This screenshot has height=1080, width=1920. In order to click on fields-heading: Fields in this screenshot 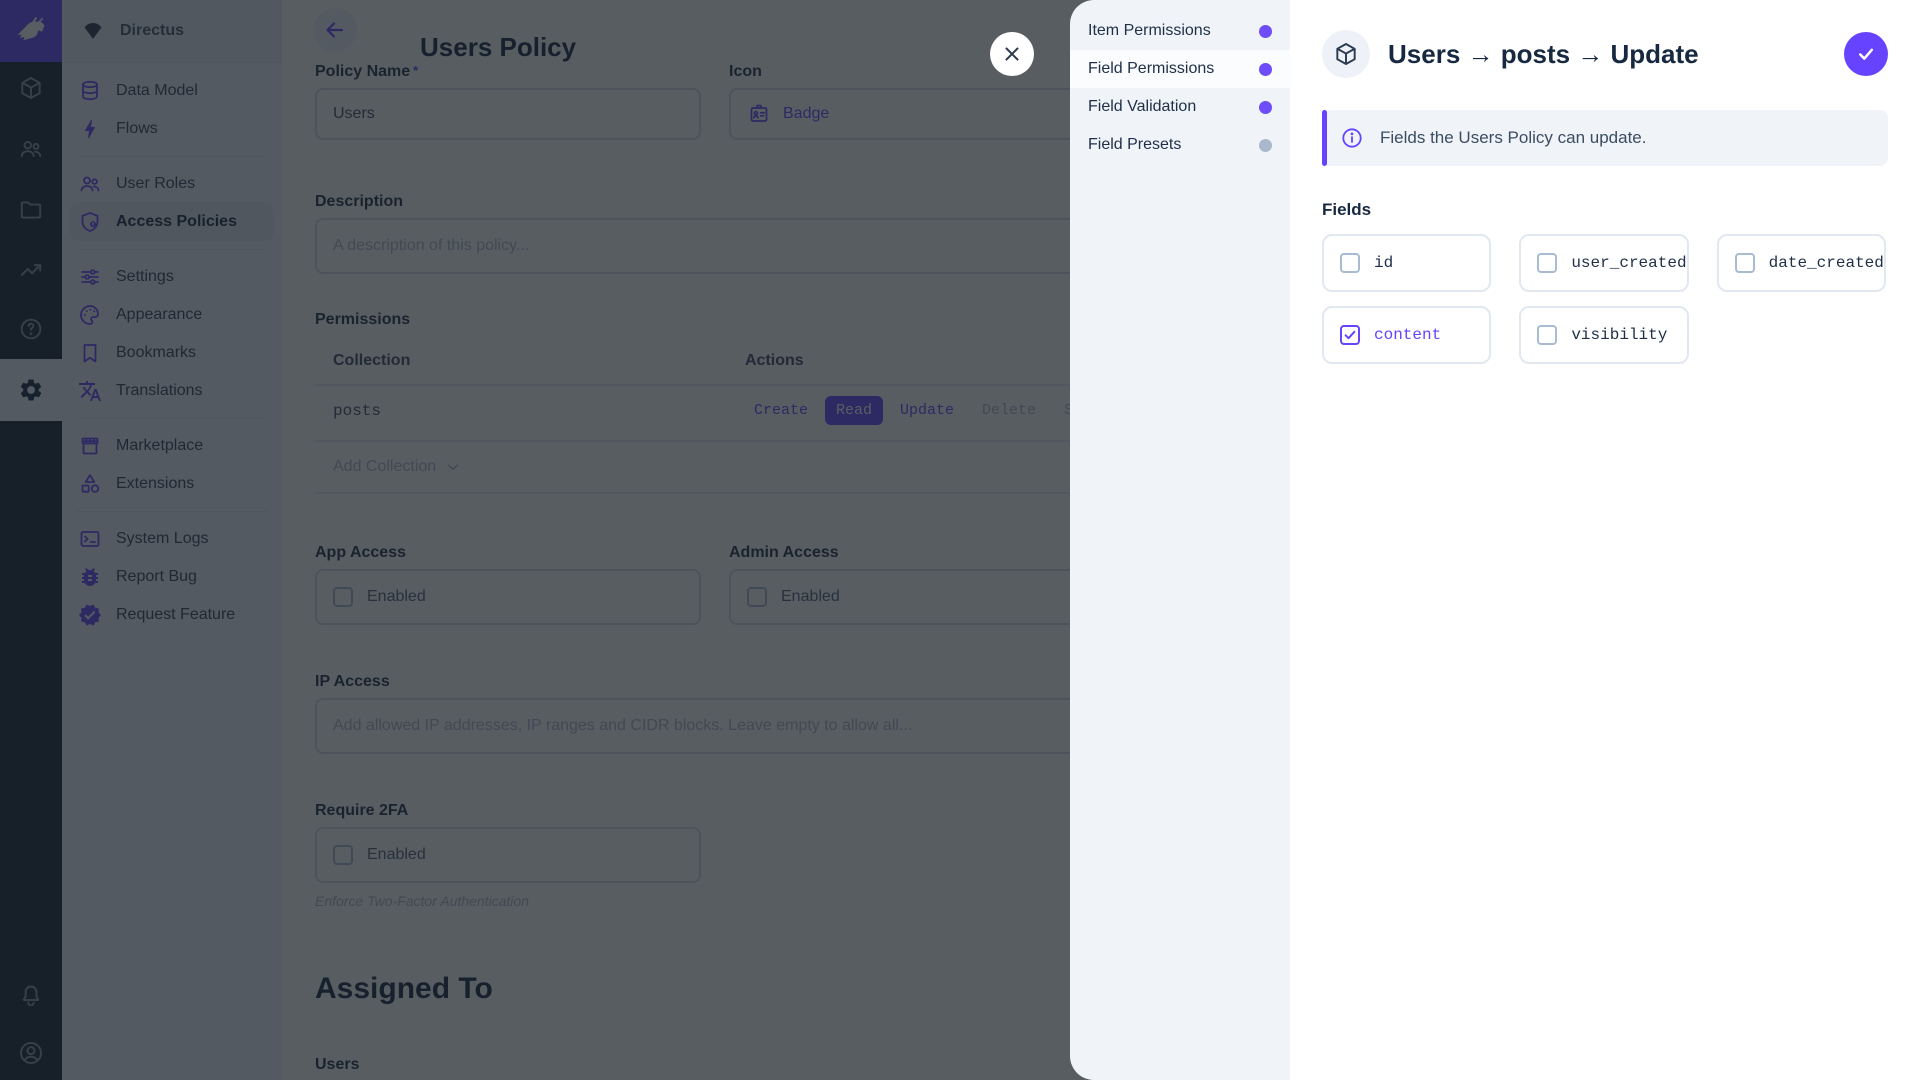, I will do `click(1347, 209)`.